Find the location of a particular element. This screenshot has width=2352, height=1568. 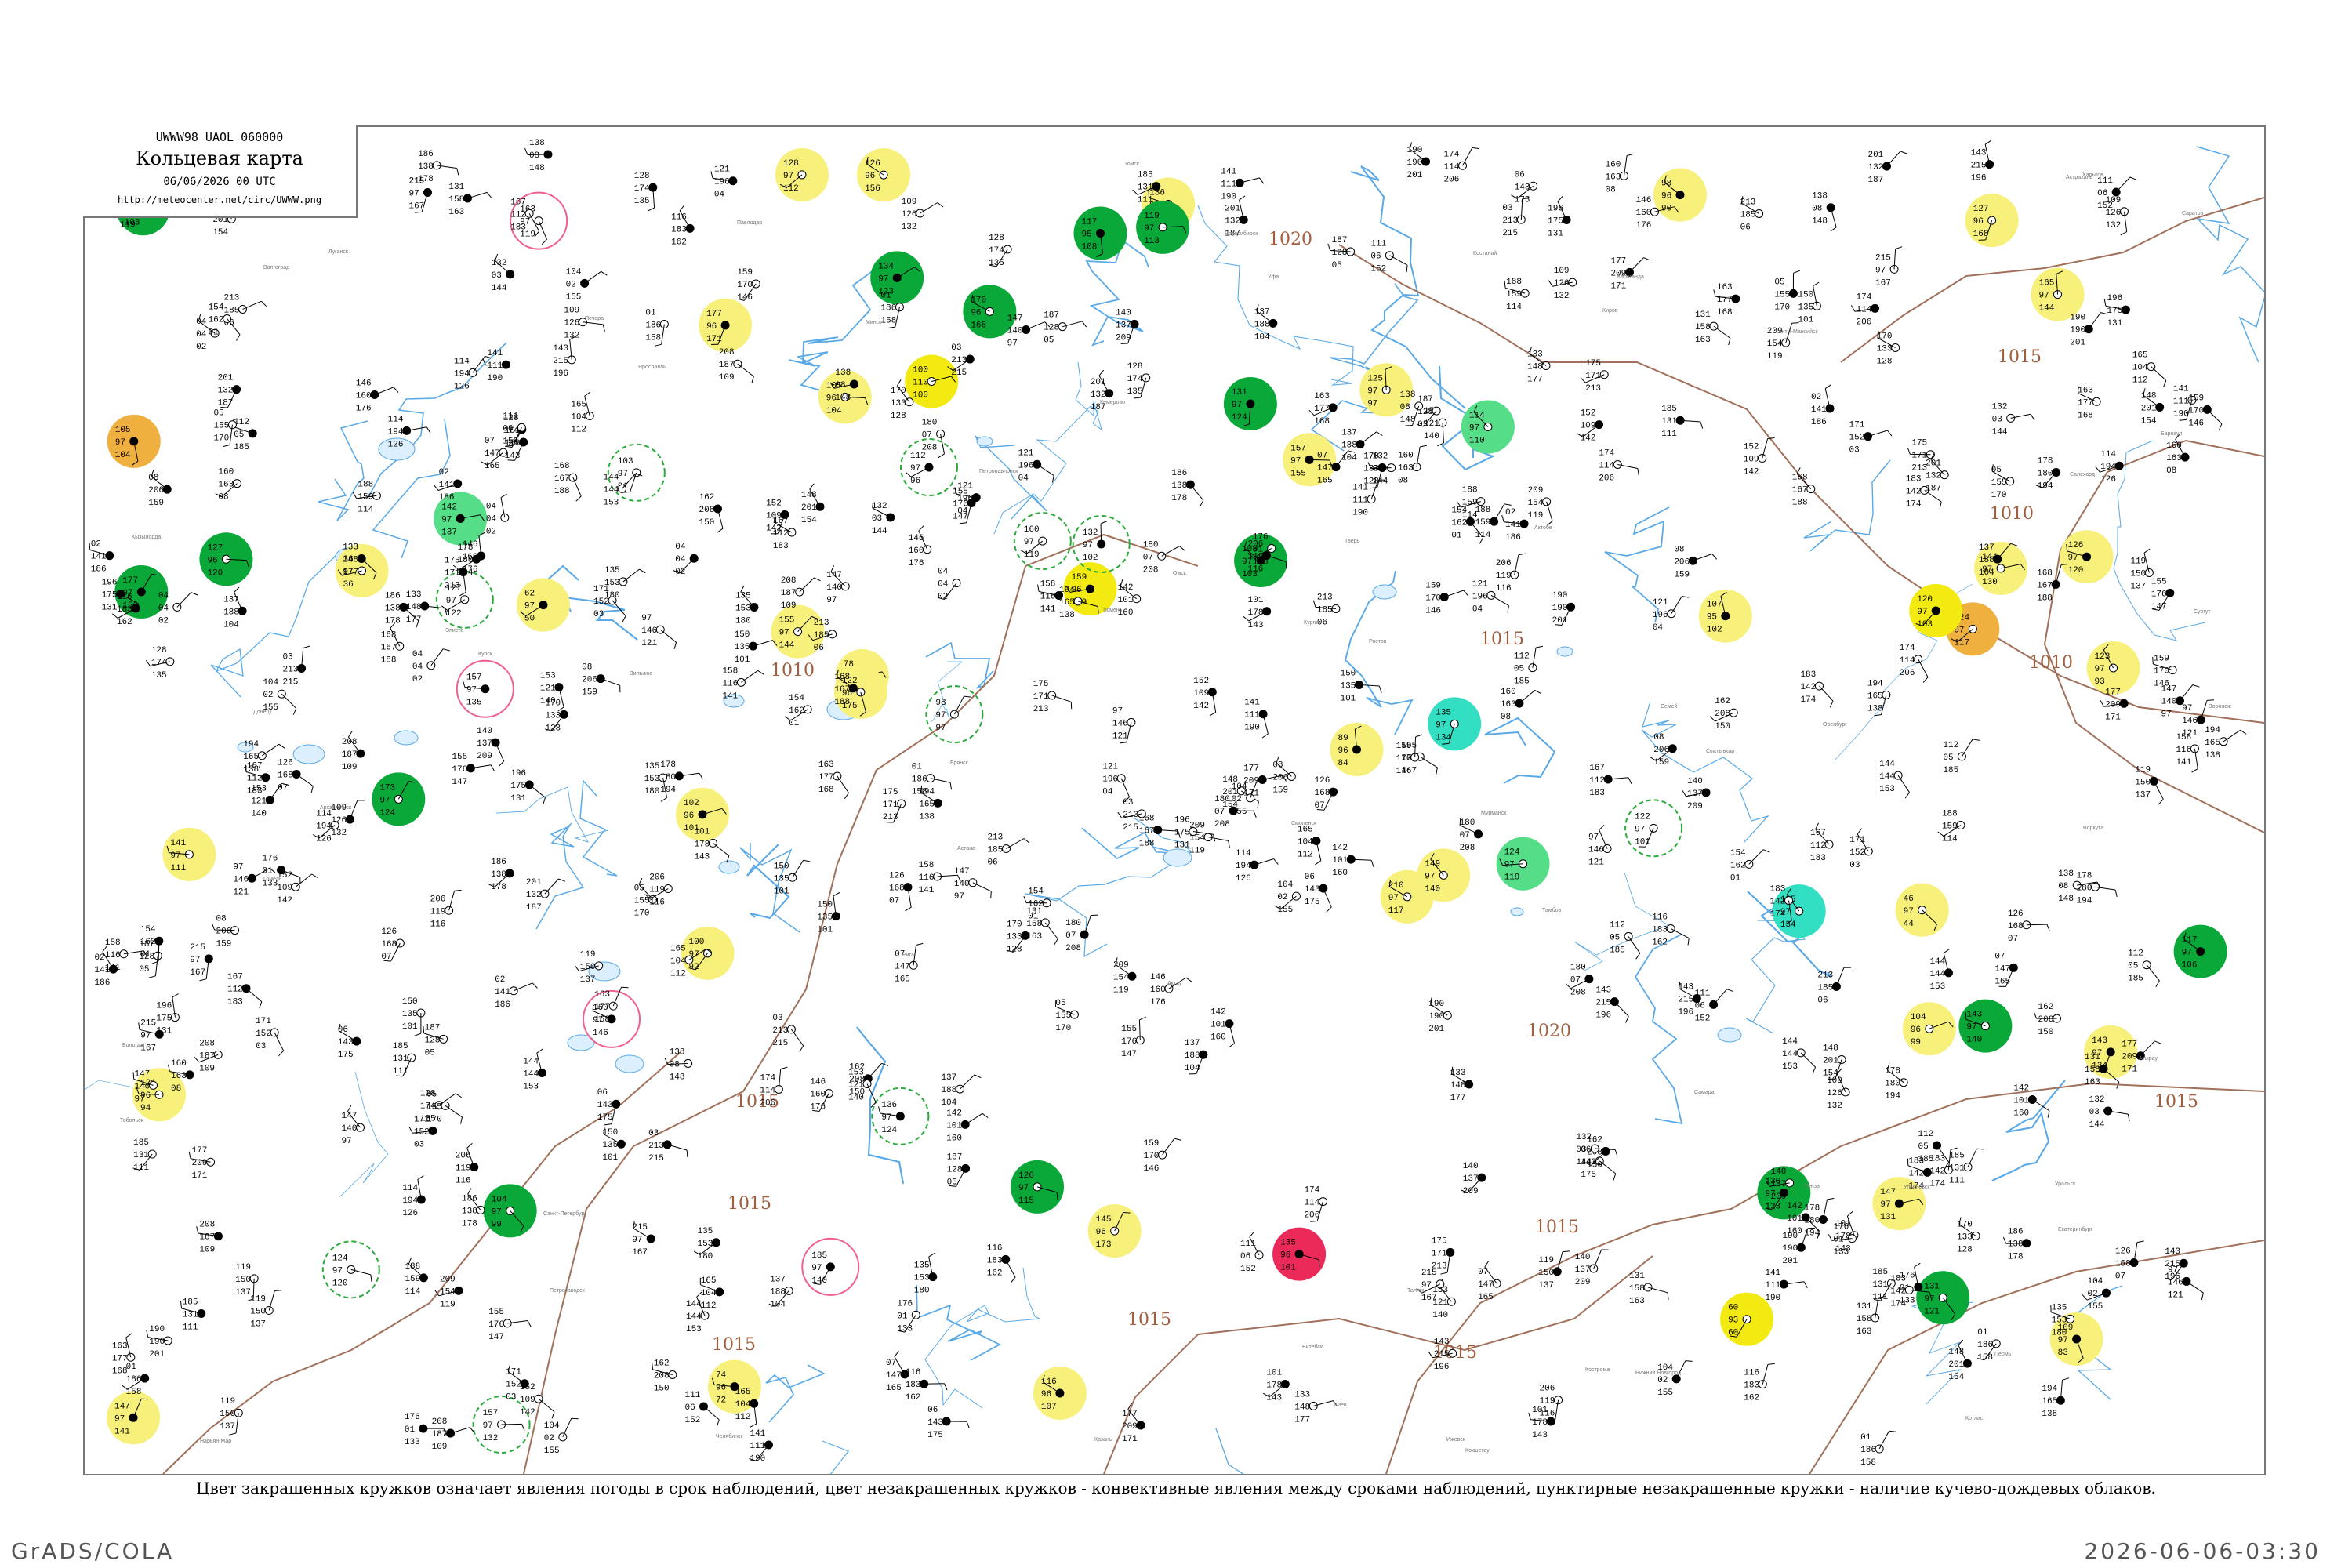

station-light_green: 12497119 is located at coordinates (1523, 864).